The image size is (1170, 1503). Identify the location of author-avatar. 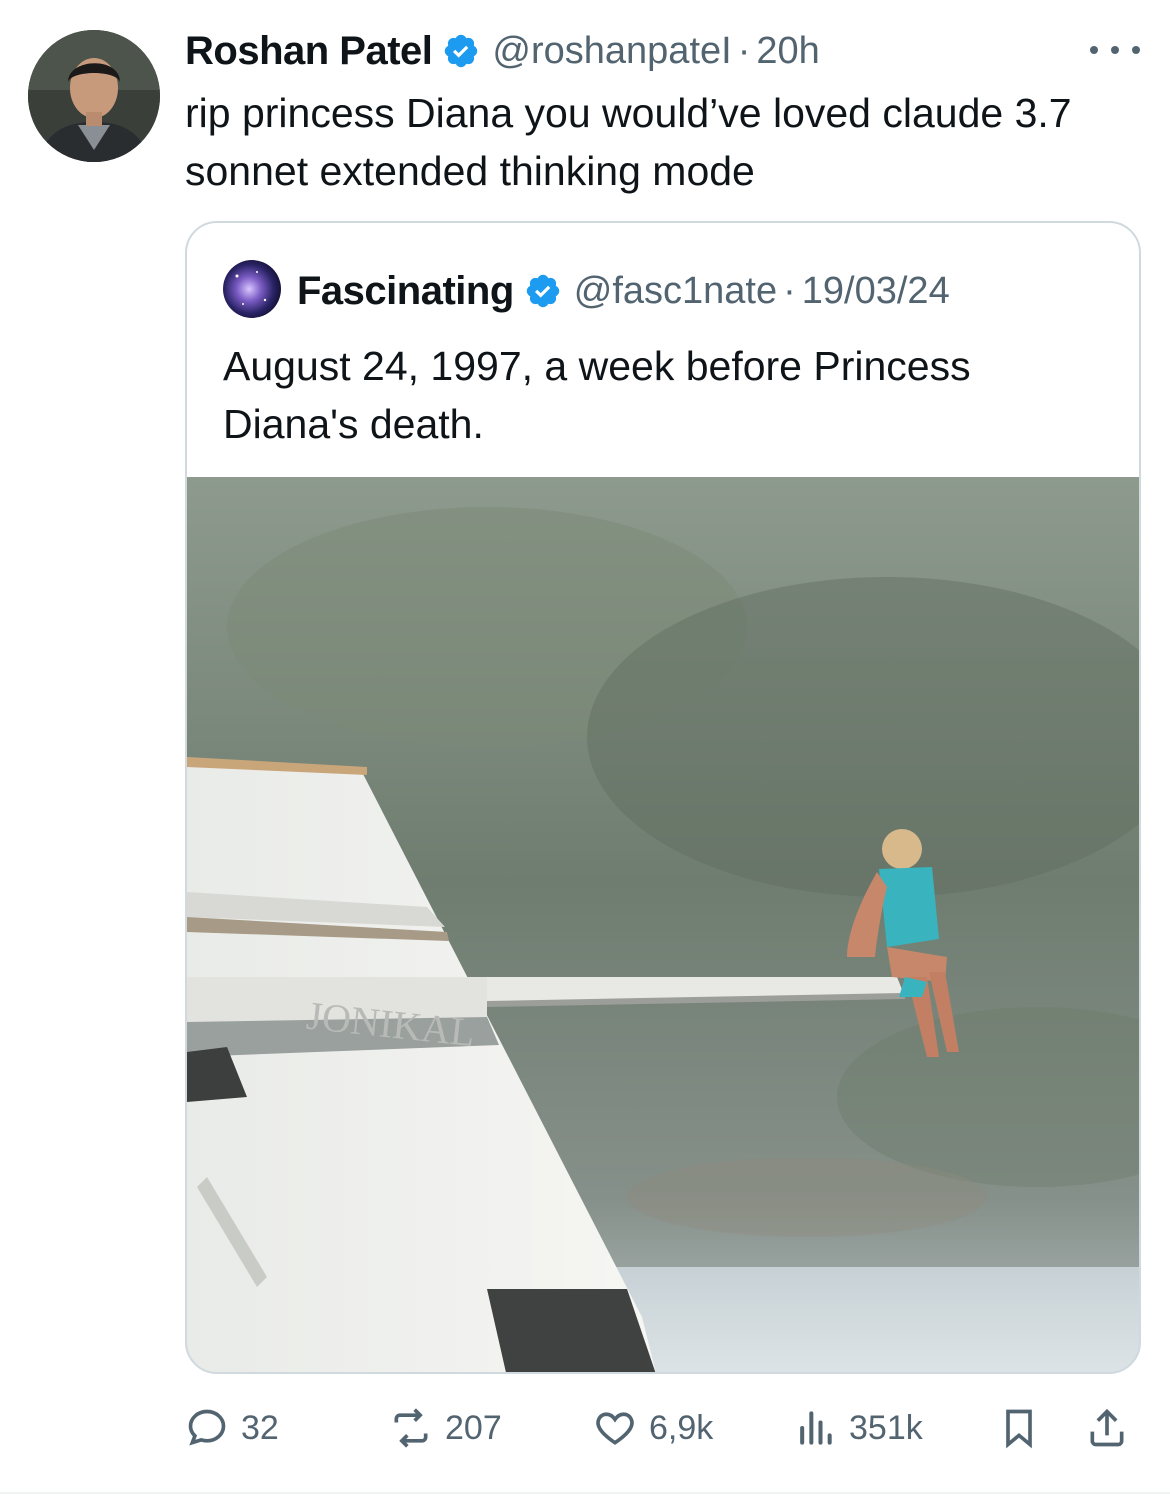
(94, 96).